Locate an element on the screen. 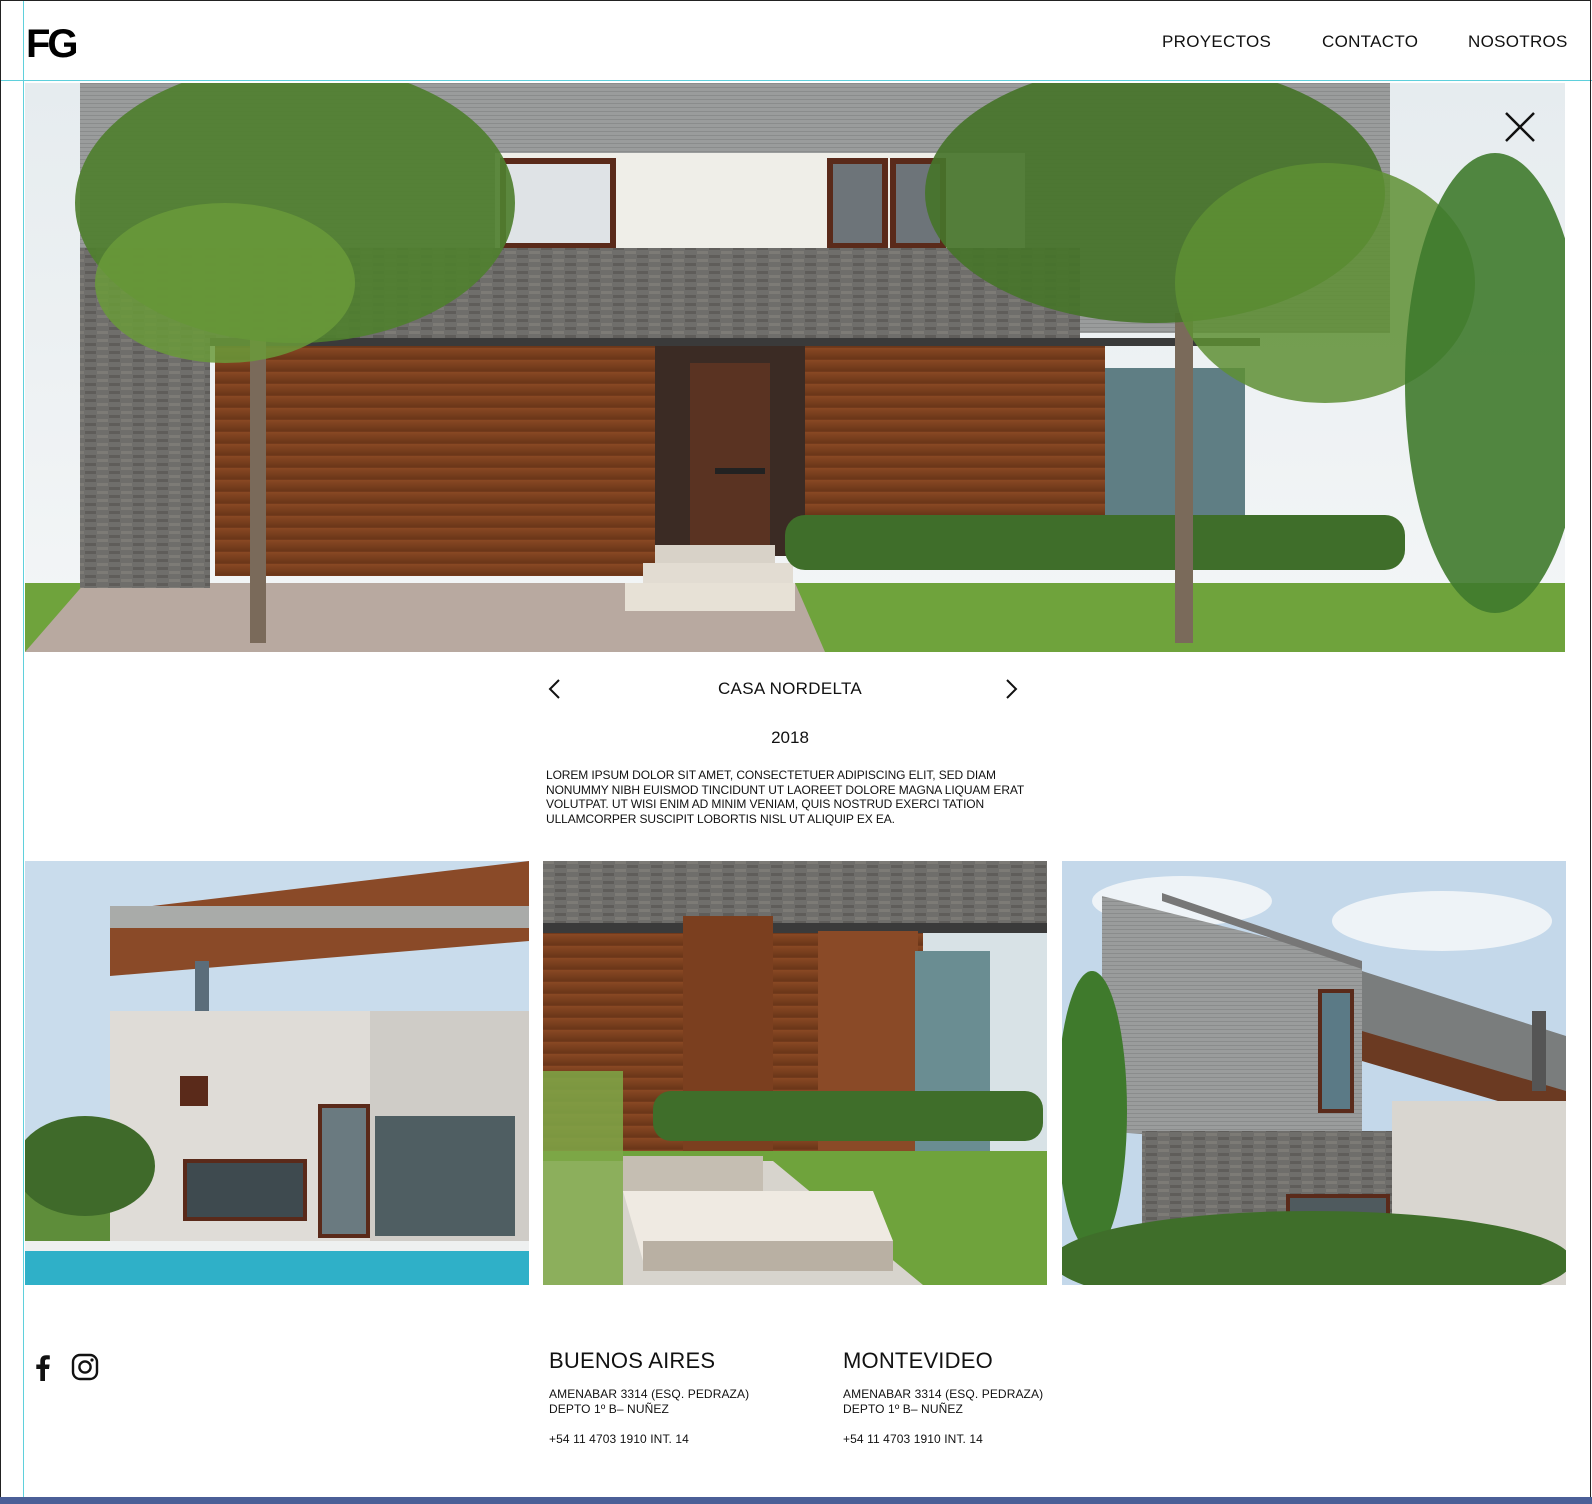 Image resolution: width=1592 pixels, height=1504 pixels. layout-guide-vertical is located at coordinates (23, 750).